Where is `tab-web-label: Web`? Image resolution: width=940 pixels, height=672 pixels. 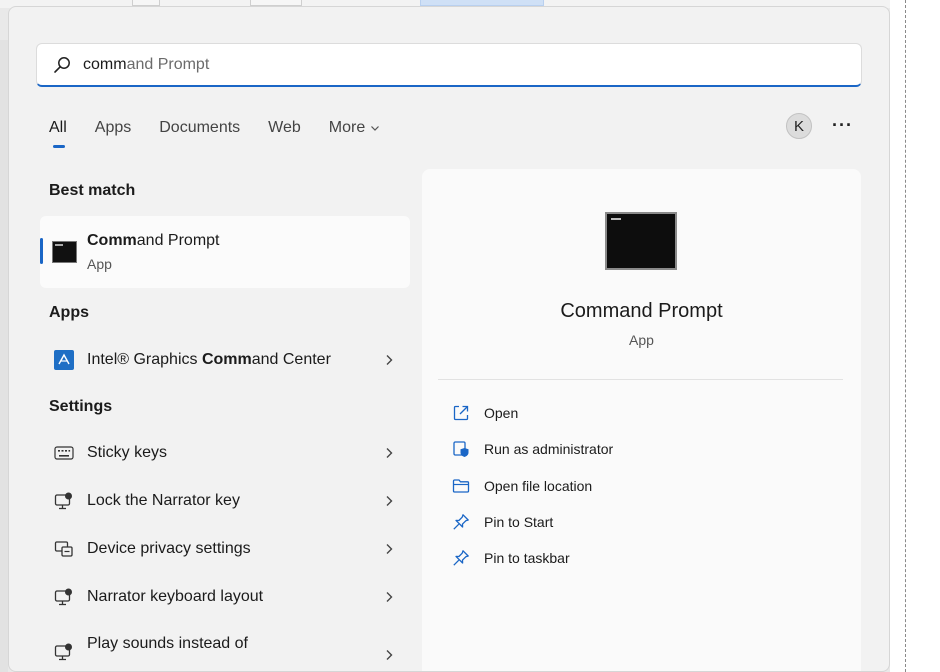 tab-web-label: Web is located at coordinates (284, 127).